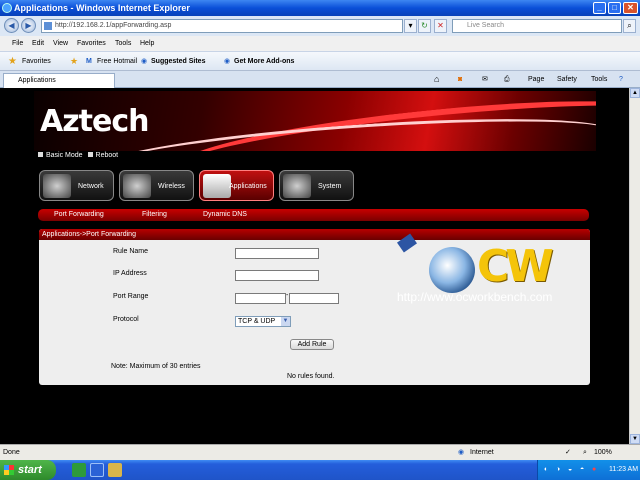 The height and width of the screenshot is (480, 640). I want to click on page-icon, so click(48, 26).